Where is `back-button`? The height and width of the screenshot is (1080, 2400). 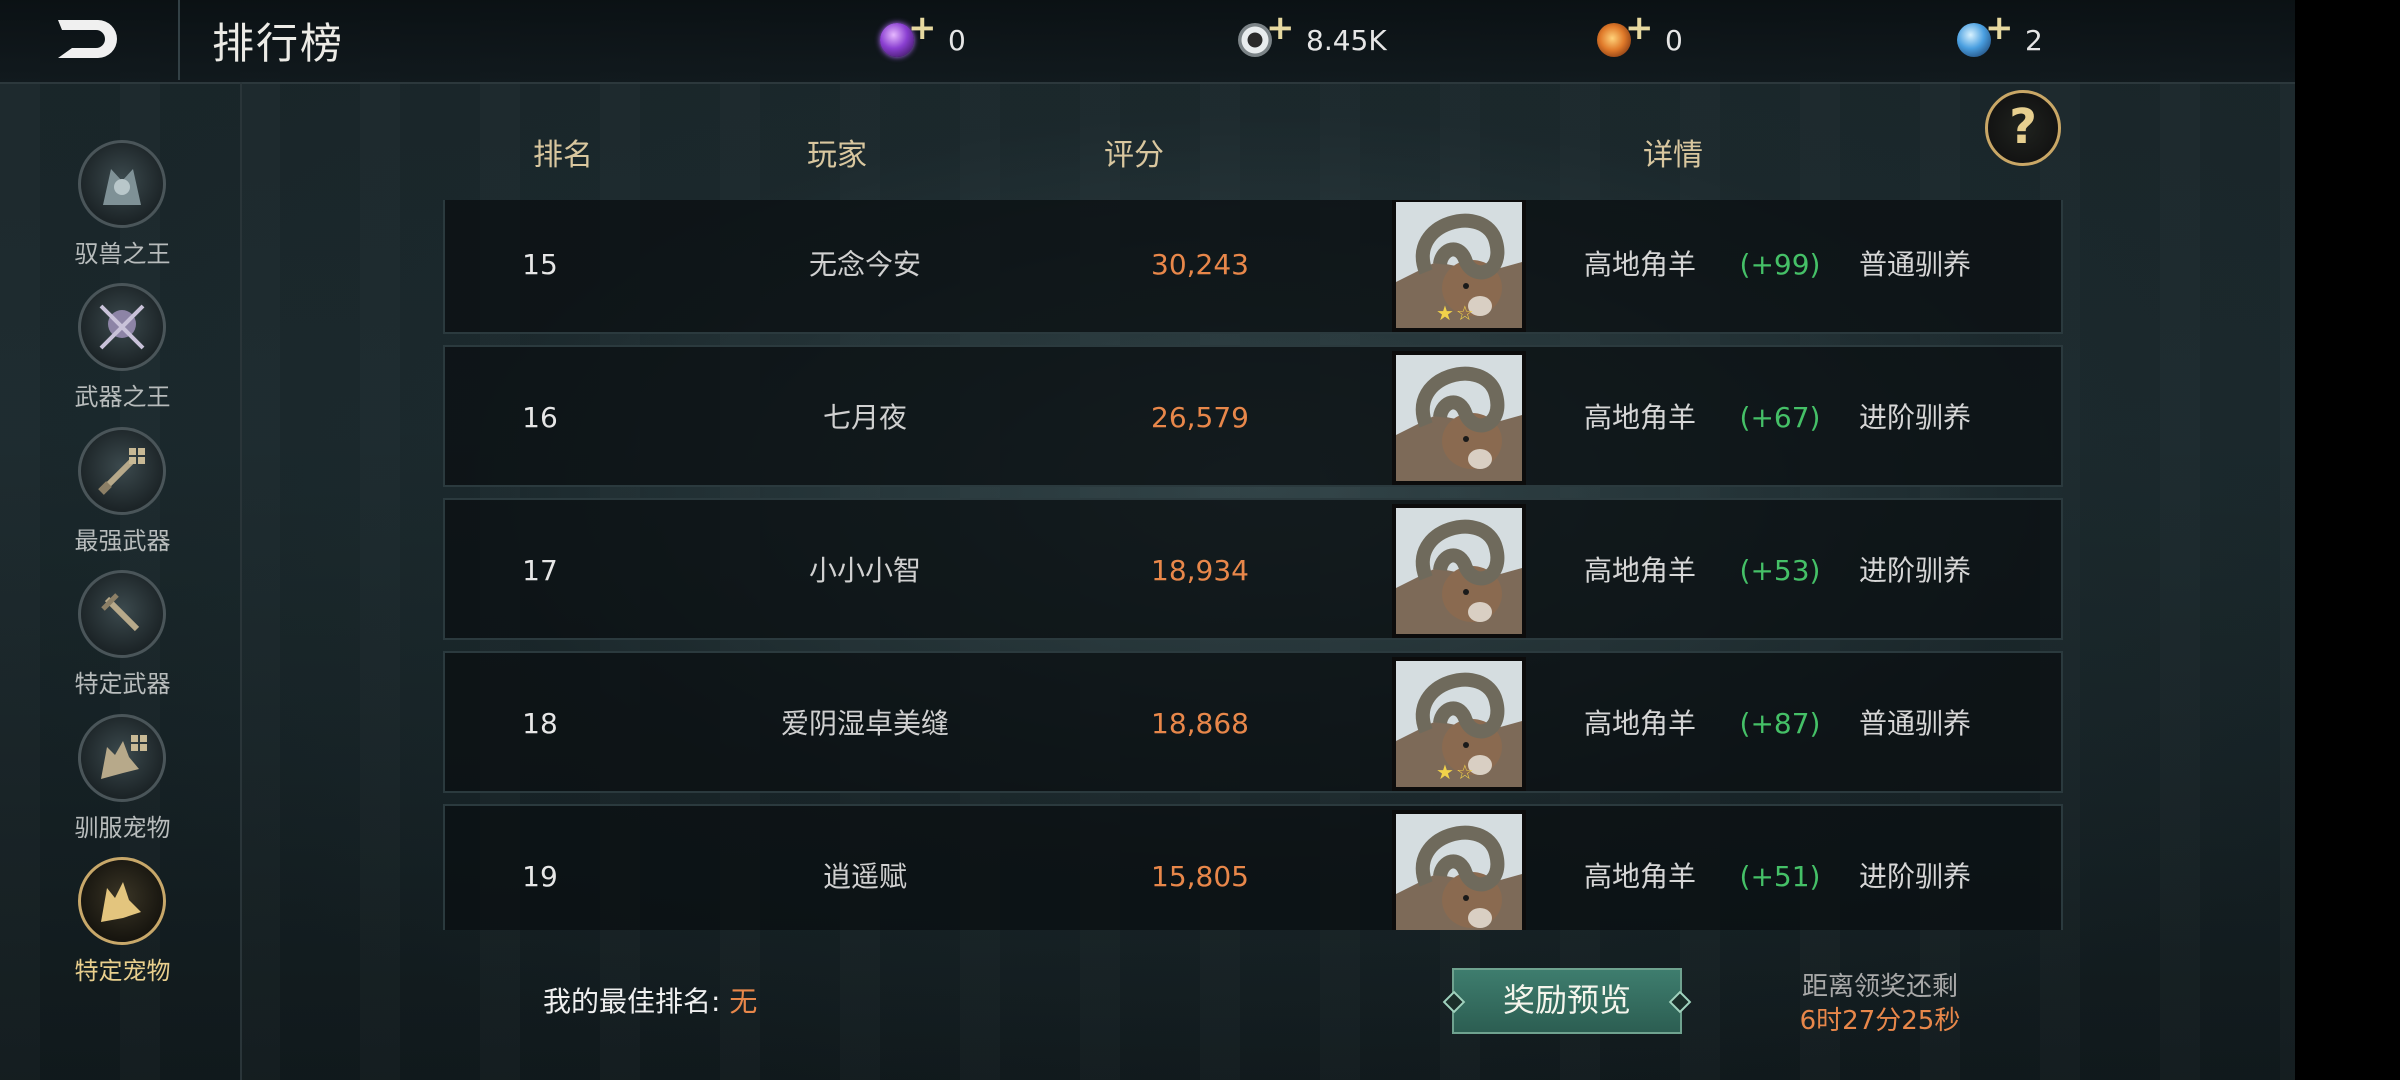
back-button is located at coordinates (90, 40).